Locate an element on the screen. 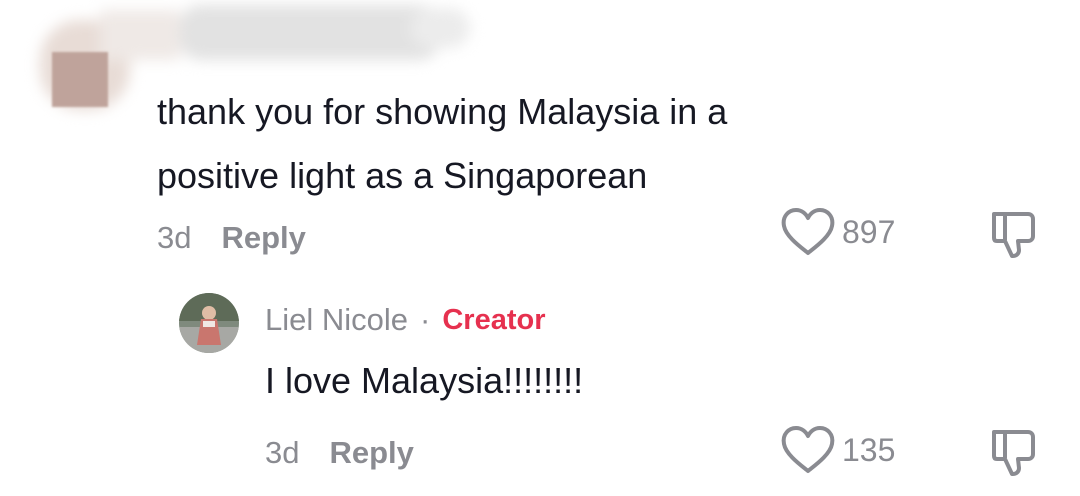 This screenshot has width=1080, height=496. reply-timestamp: 3d is located at coordinates (282, 452).